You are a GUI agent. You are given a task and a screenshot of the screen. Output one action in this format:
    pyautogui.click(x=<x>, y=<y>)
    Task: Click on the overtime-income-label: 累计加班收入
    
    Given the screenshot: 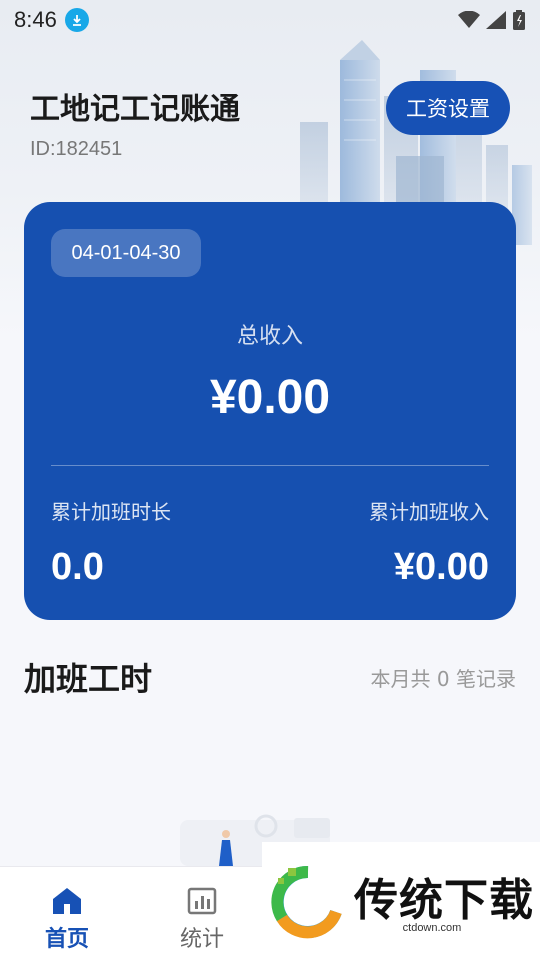 What is the action you would take?
    pyautogui.click(x=429, y=512)
    